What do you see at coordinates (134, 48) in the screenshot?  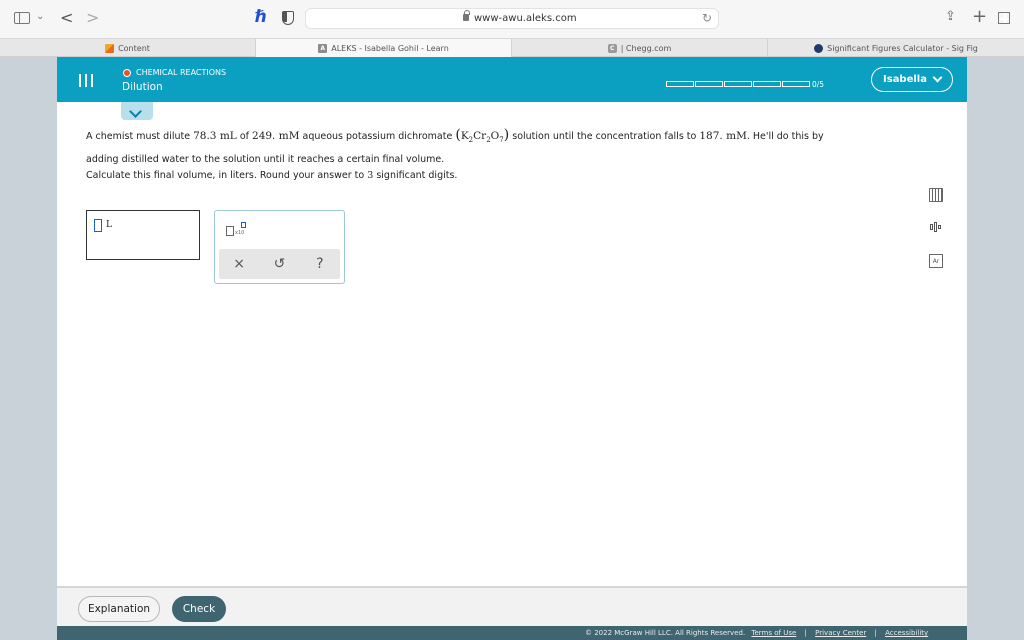 I see `tab-label: Content` at bounding box center [134, 48].